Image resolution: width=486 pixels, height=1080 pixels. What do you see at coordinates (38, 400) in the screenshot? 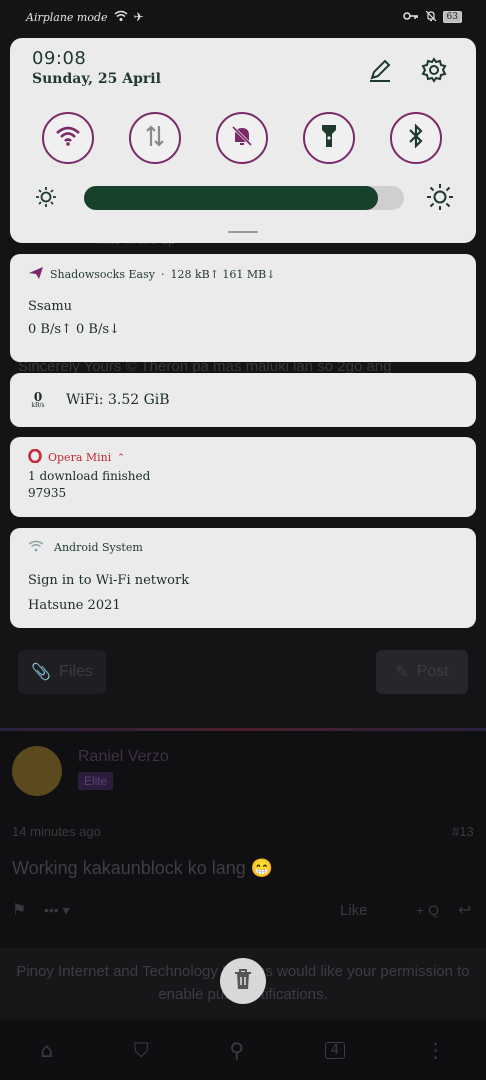
I see `speed-indicator-icon: 0 kB/s` at bounding box center [38, 400].